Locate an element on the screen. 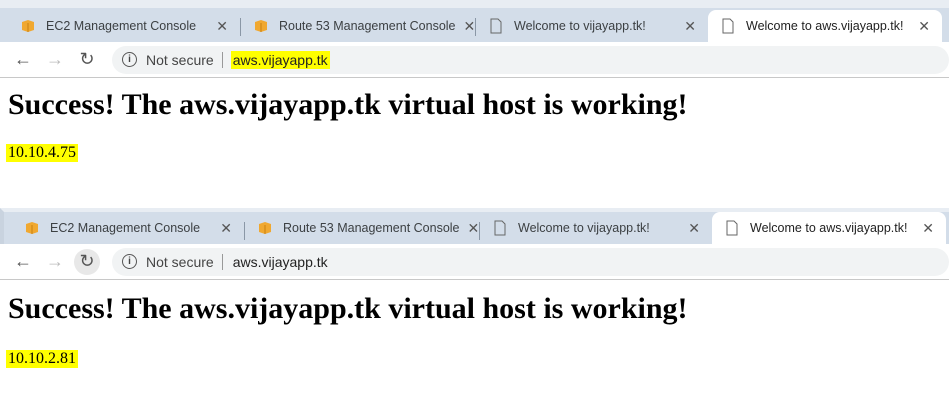  ip-address: 10.10.4.75 is located at coordinates (42, 153).